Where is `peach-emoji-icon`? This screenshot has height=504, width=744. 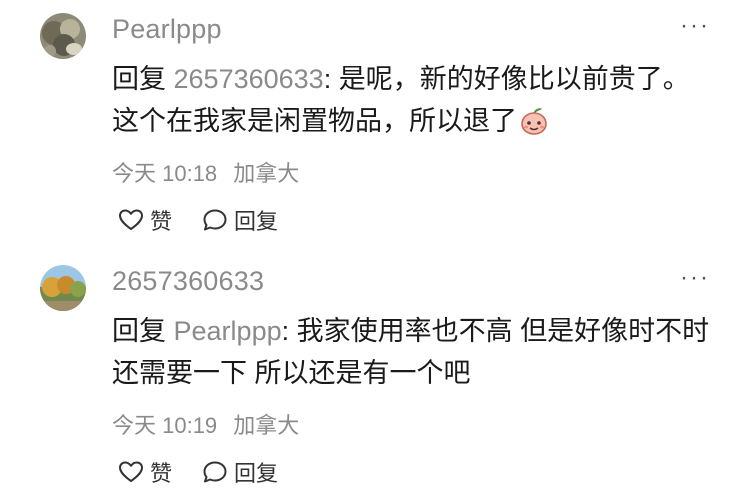 peach-emoji-icon is located at coordinates (534, 127).